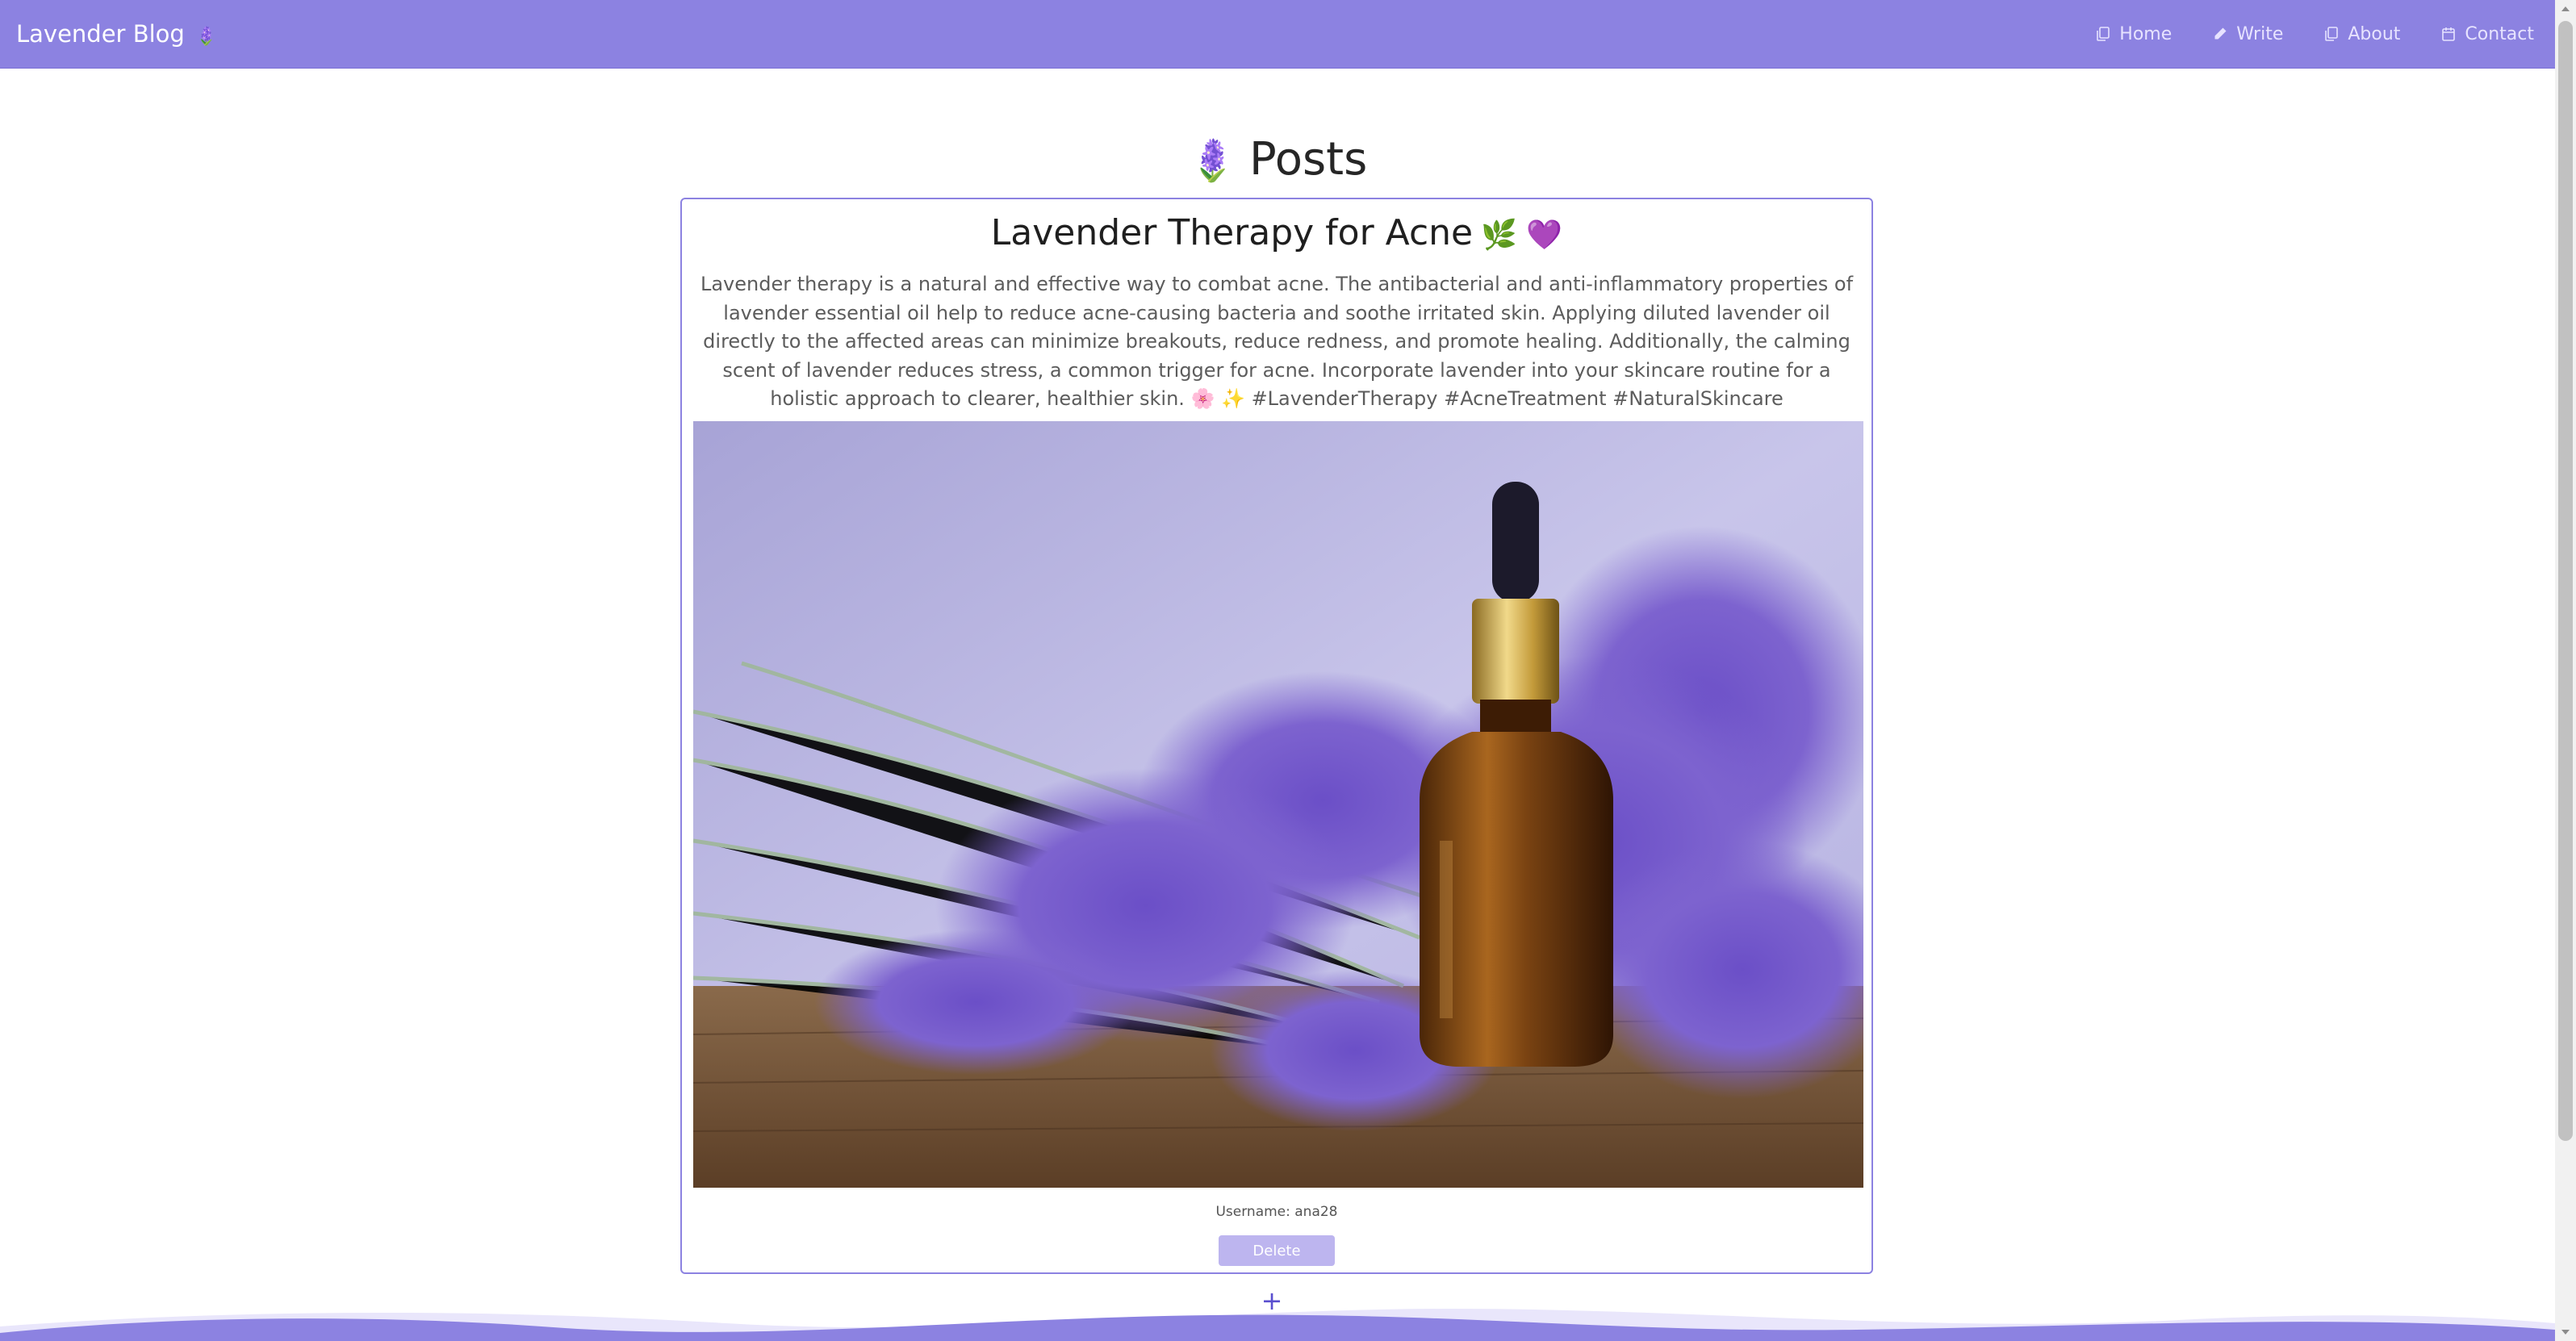 The width and height of the screenshot is (2576, 1341). Describe the element at coordinates (1277, 1251) in the screenshot. I see `delete-button: Delete` at that location.